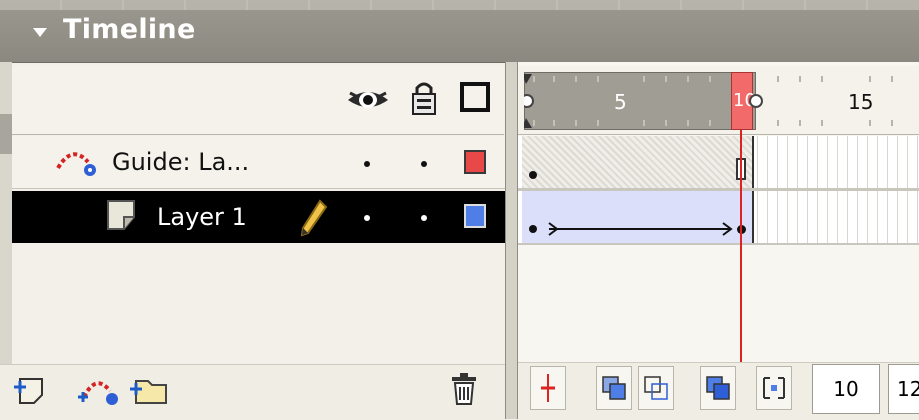  What do you see at coordinates (620, 102) in the screenshot?
I see `ruler-label-5: 5` at bounding box center [620, 102].